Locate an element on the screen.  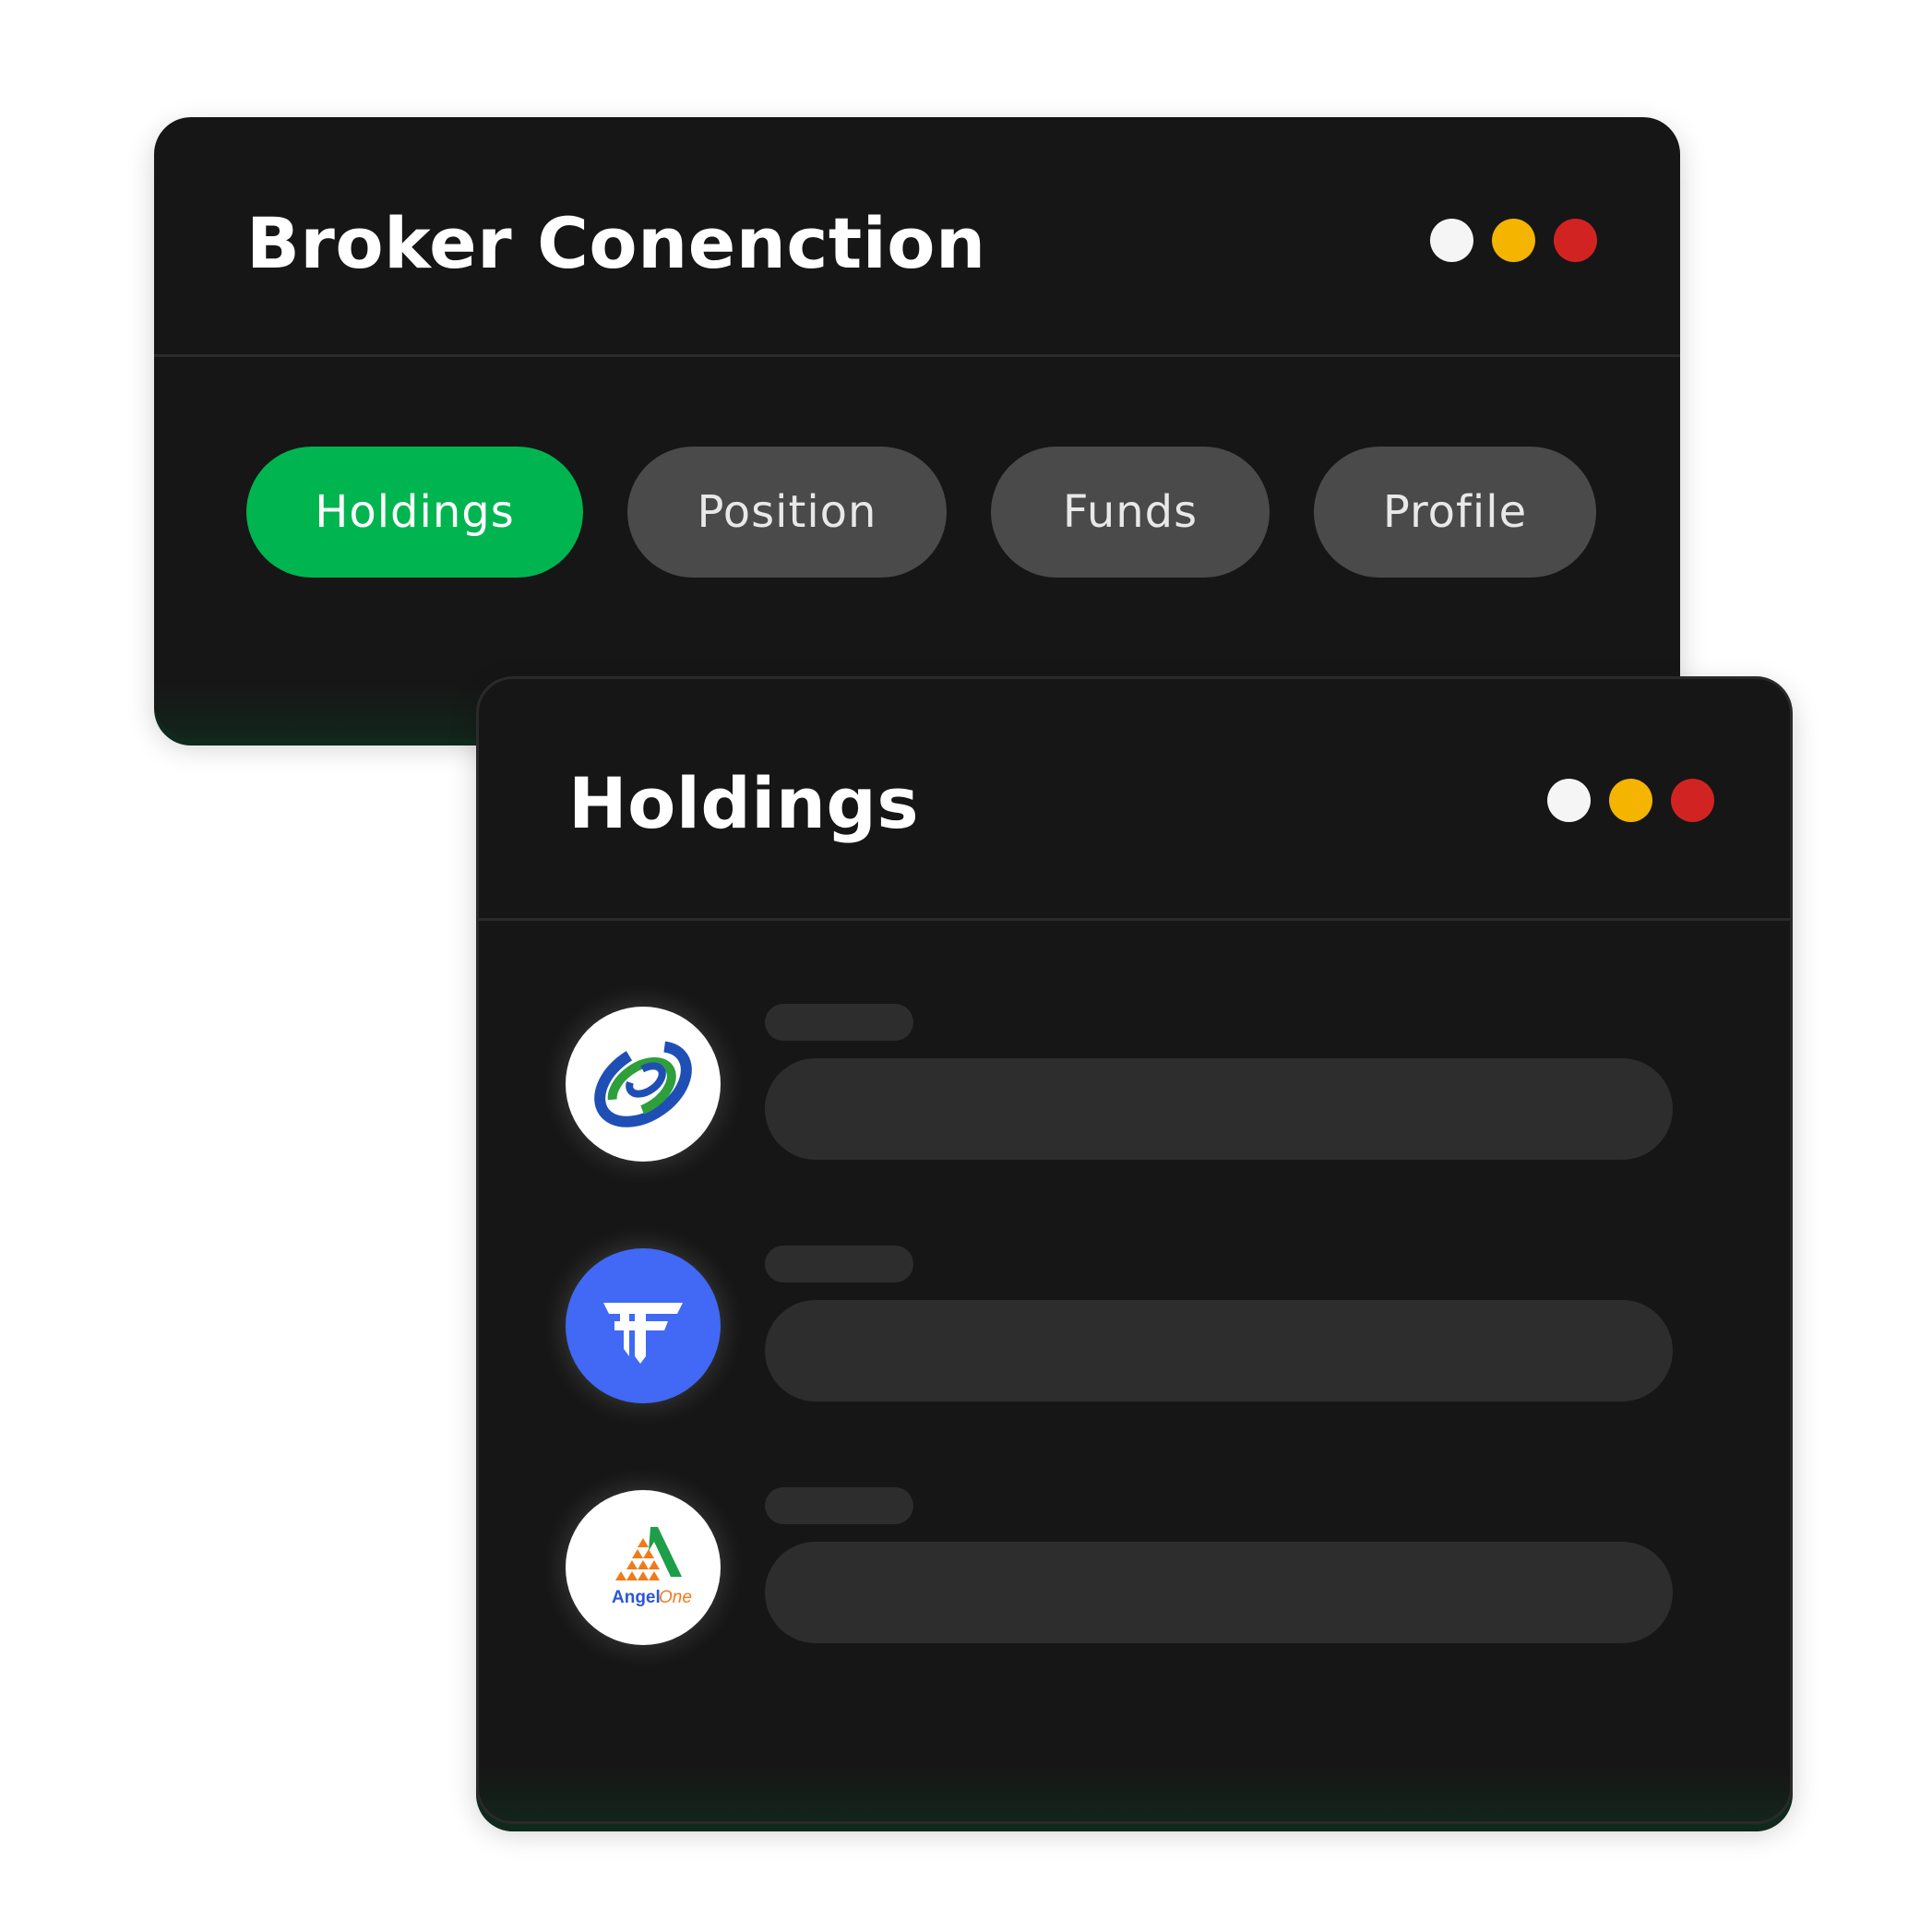
holdings-window-title: Holdings is located at coordinates (744, 803).